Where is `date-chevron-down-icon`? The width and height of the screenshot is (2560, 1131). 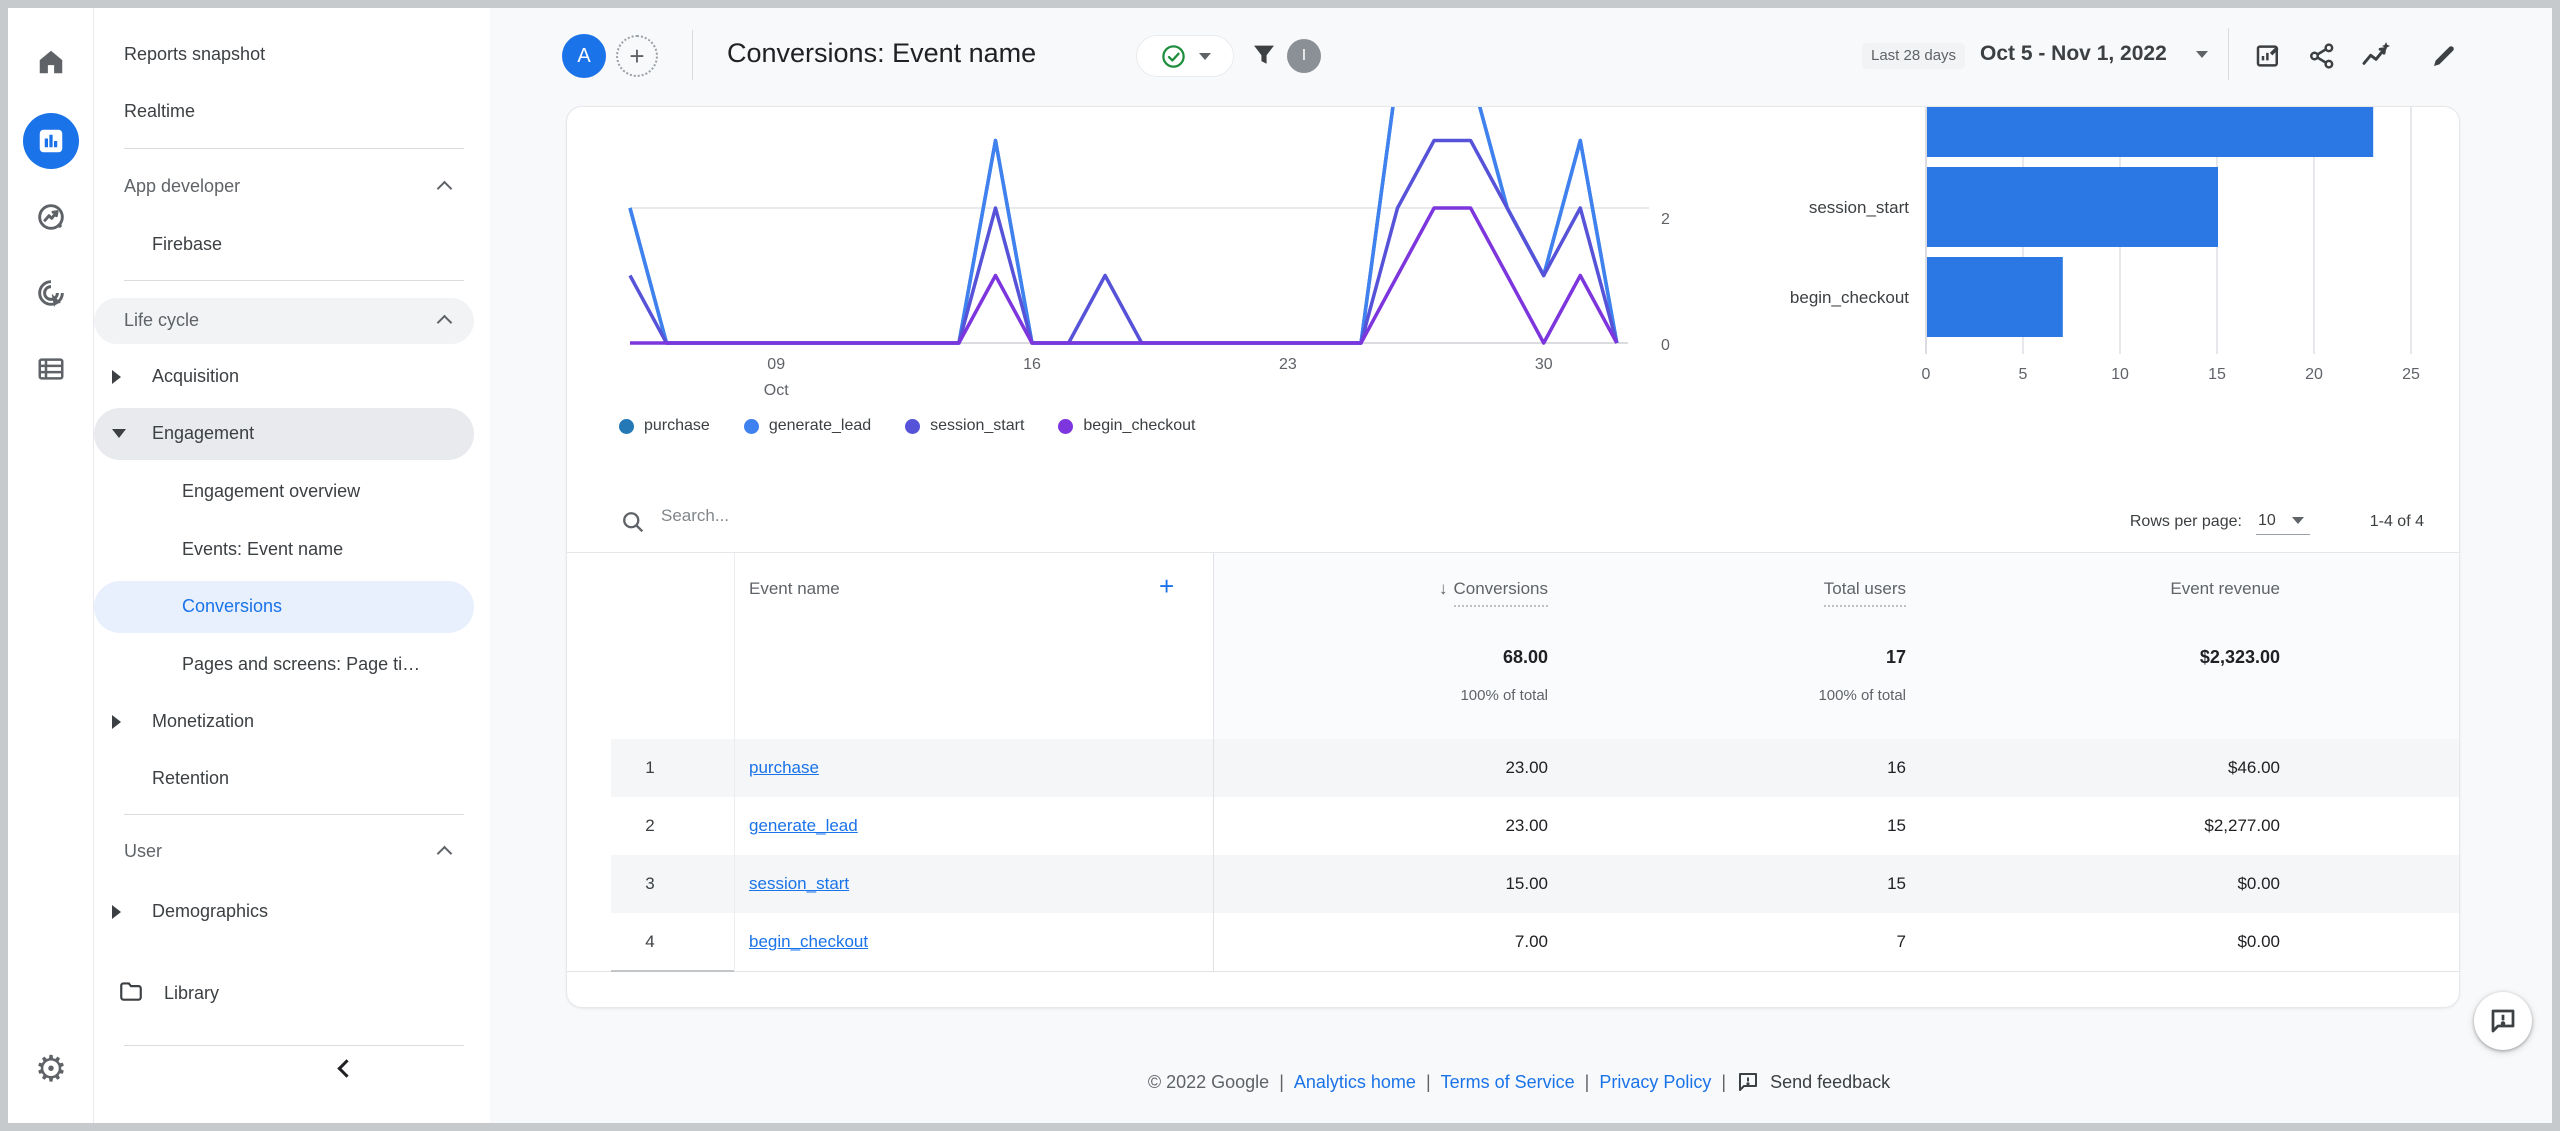
date-chevron-down-icon is located at coordinates (2202, 54).